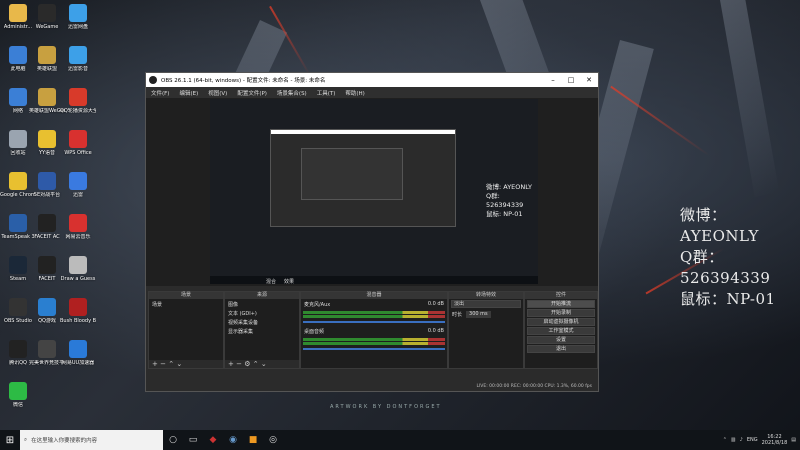 Image resolution: width=800 pixels, height=450 pixels. What do you see at coordinates (262, 295) in the screenshot?
I see `sources-header: 来源` at bounding box center [262, 295].